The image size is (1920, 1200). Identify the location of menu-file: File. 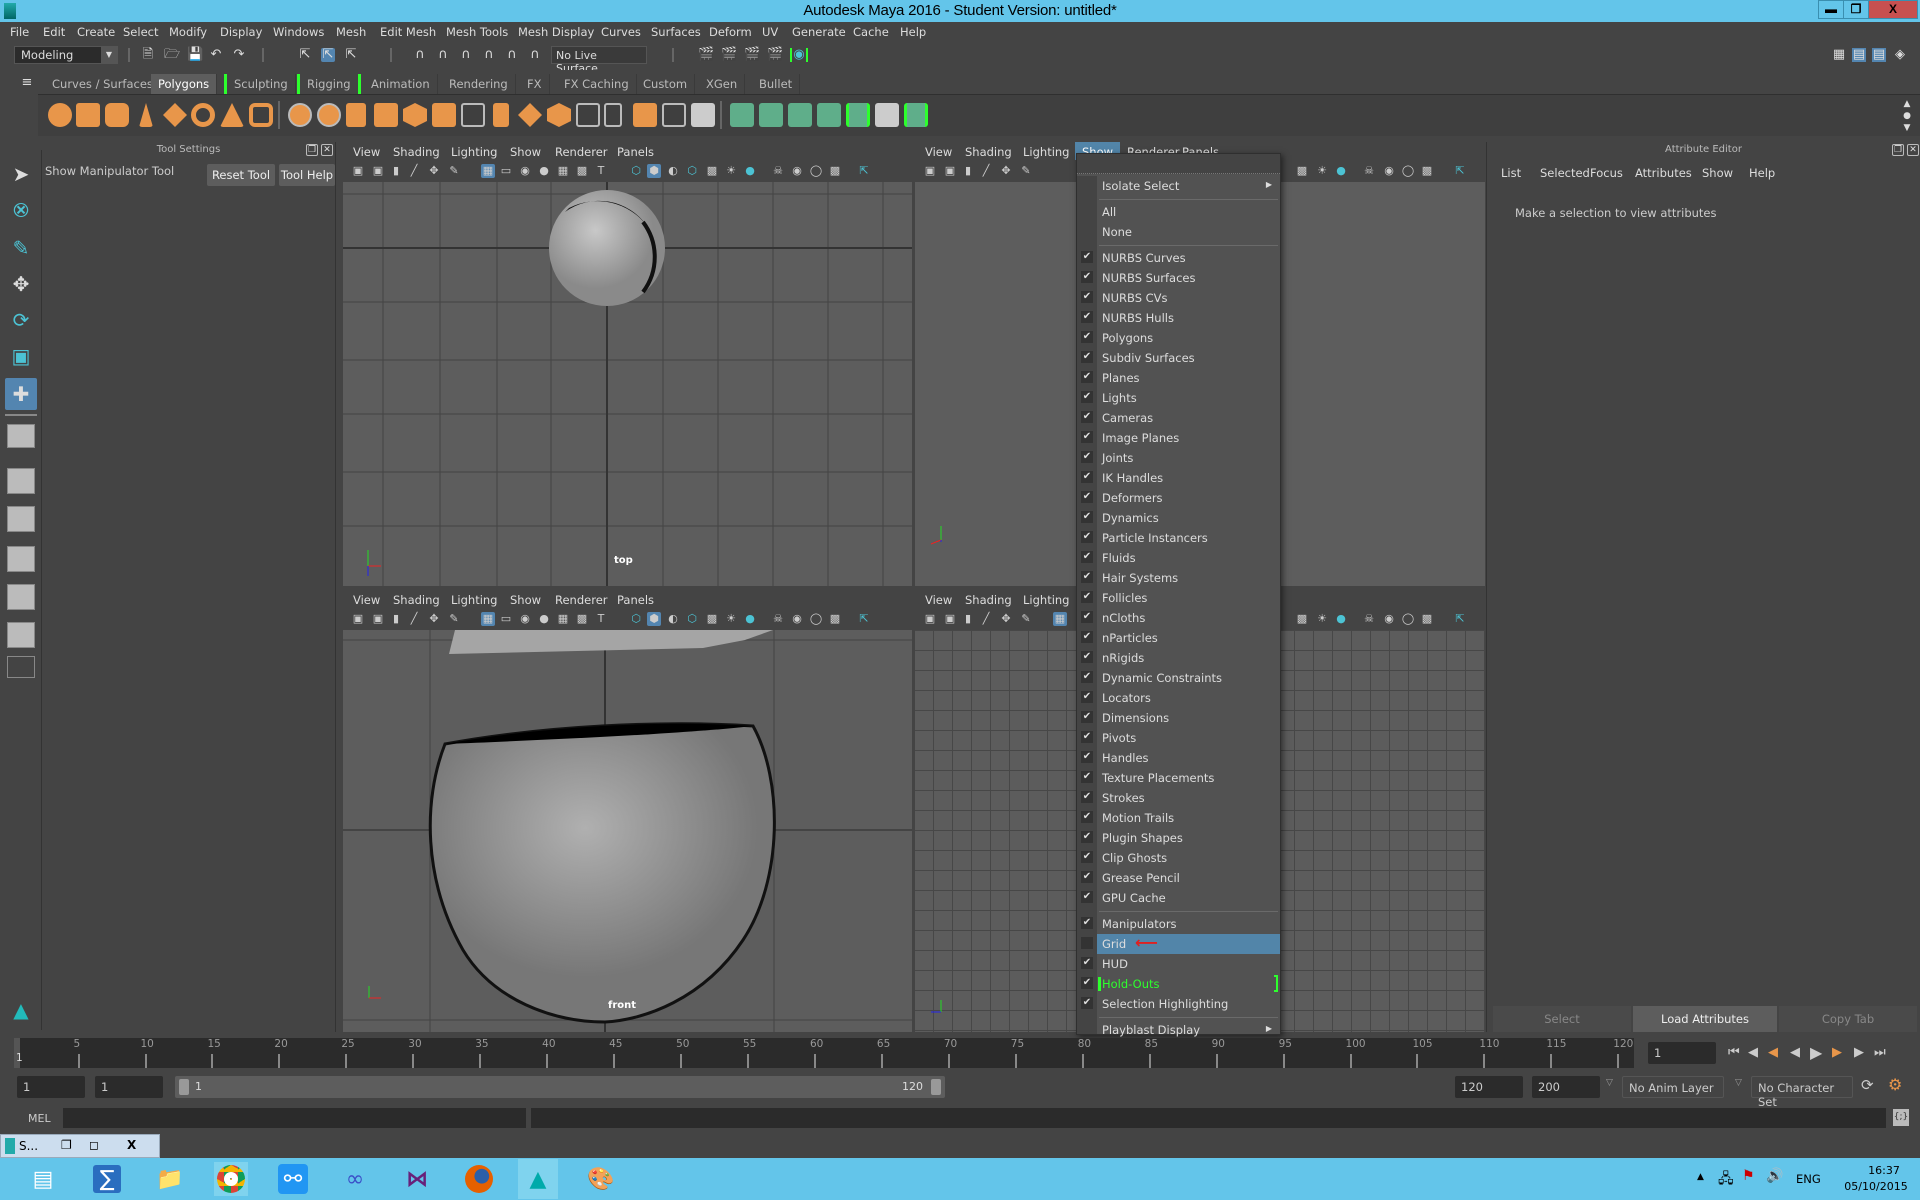
(19, 32).